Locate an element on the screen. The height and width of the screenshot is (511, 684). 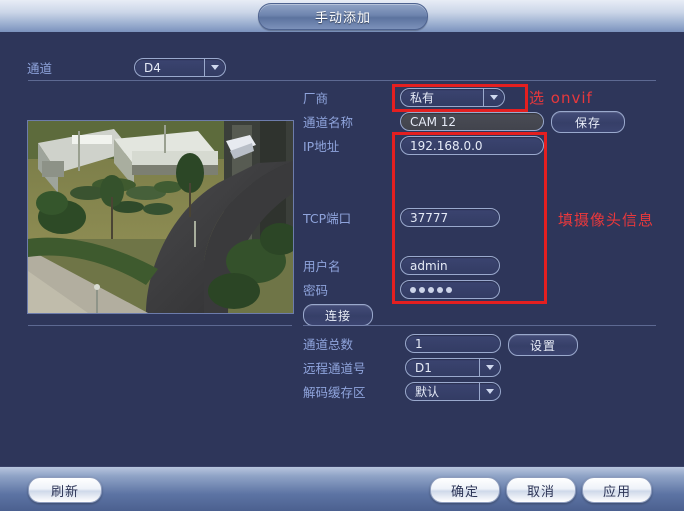
channel-label: 通道 is located at coordinates (40, 68).